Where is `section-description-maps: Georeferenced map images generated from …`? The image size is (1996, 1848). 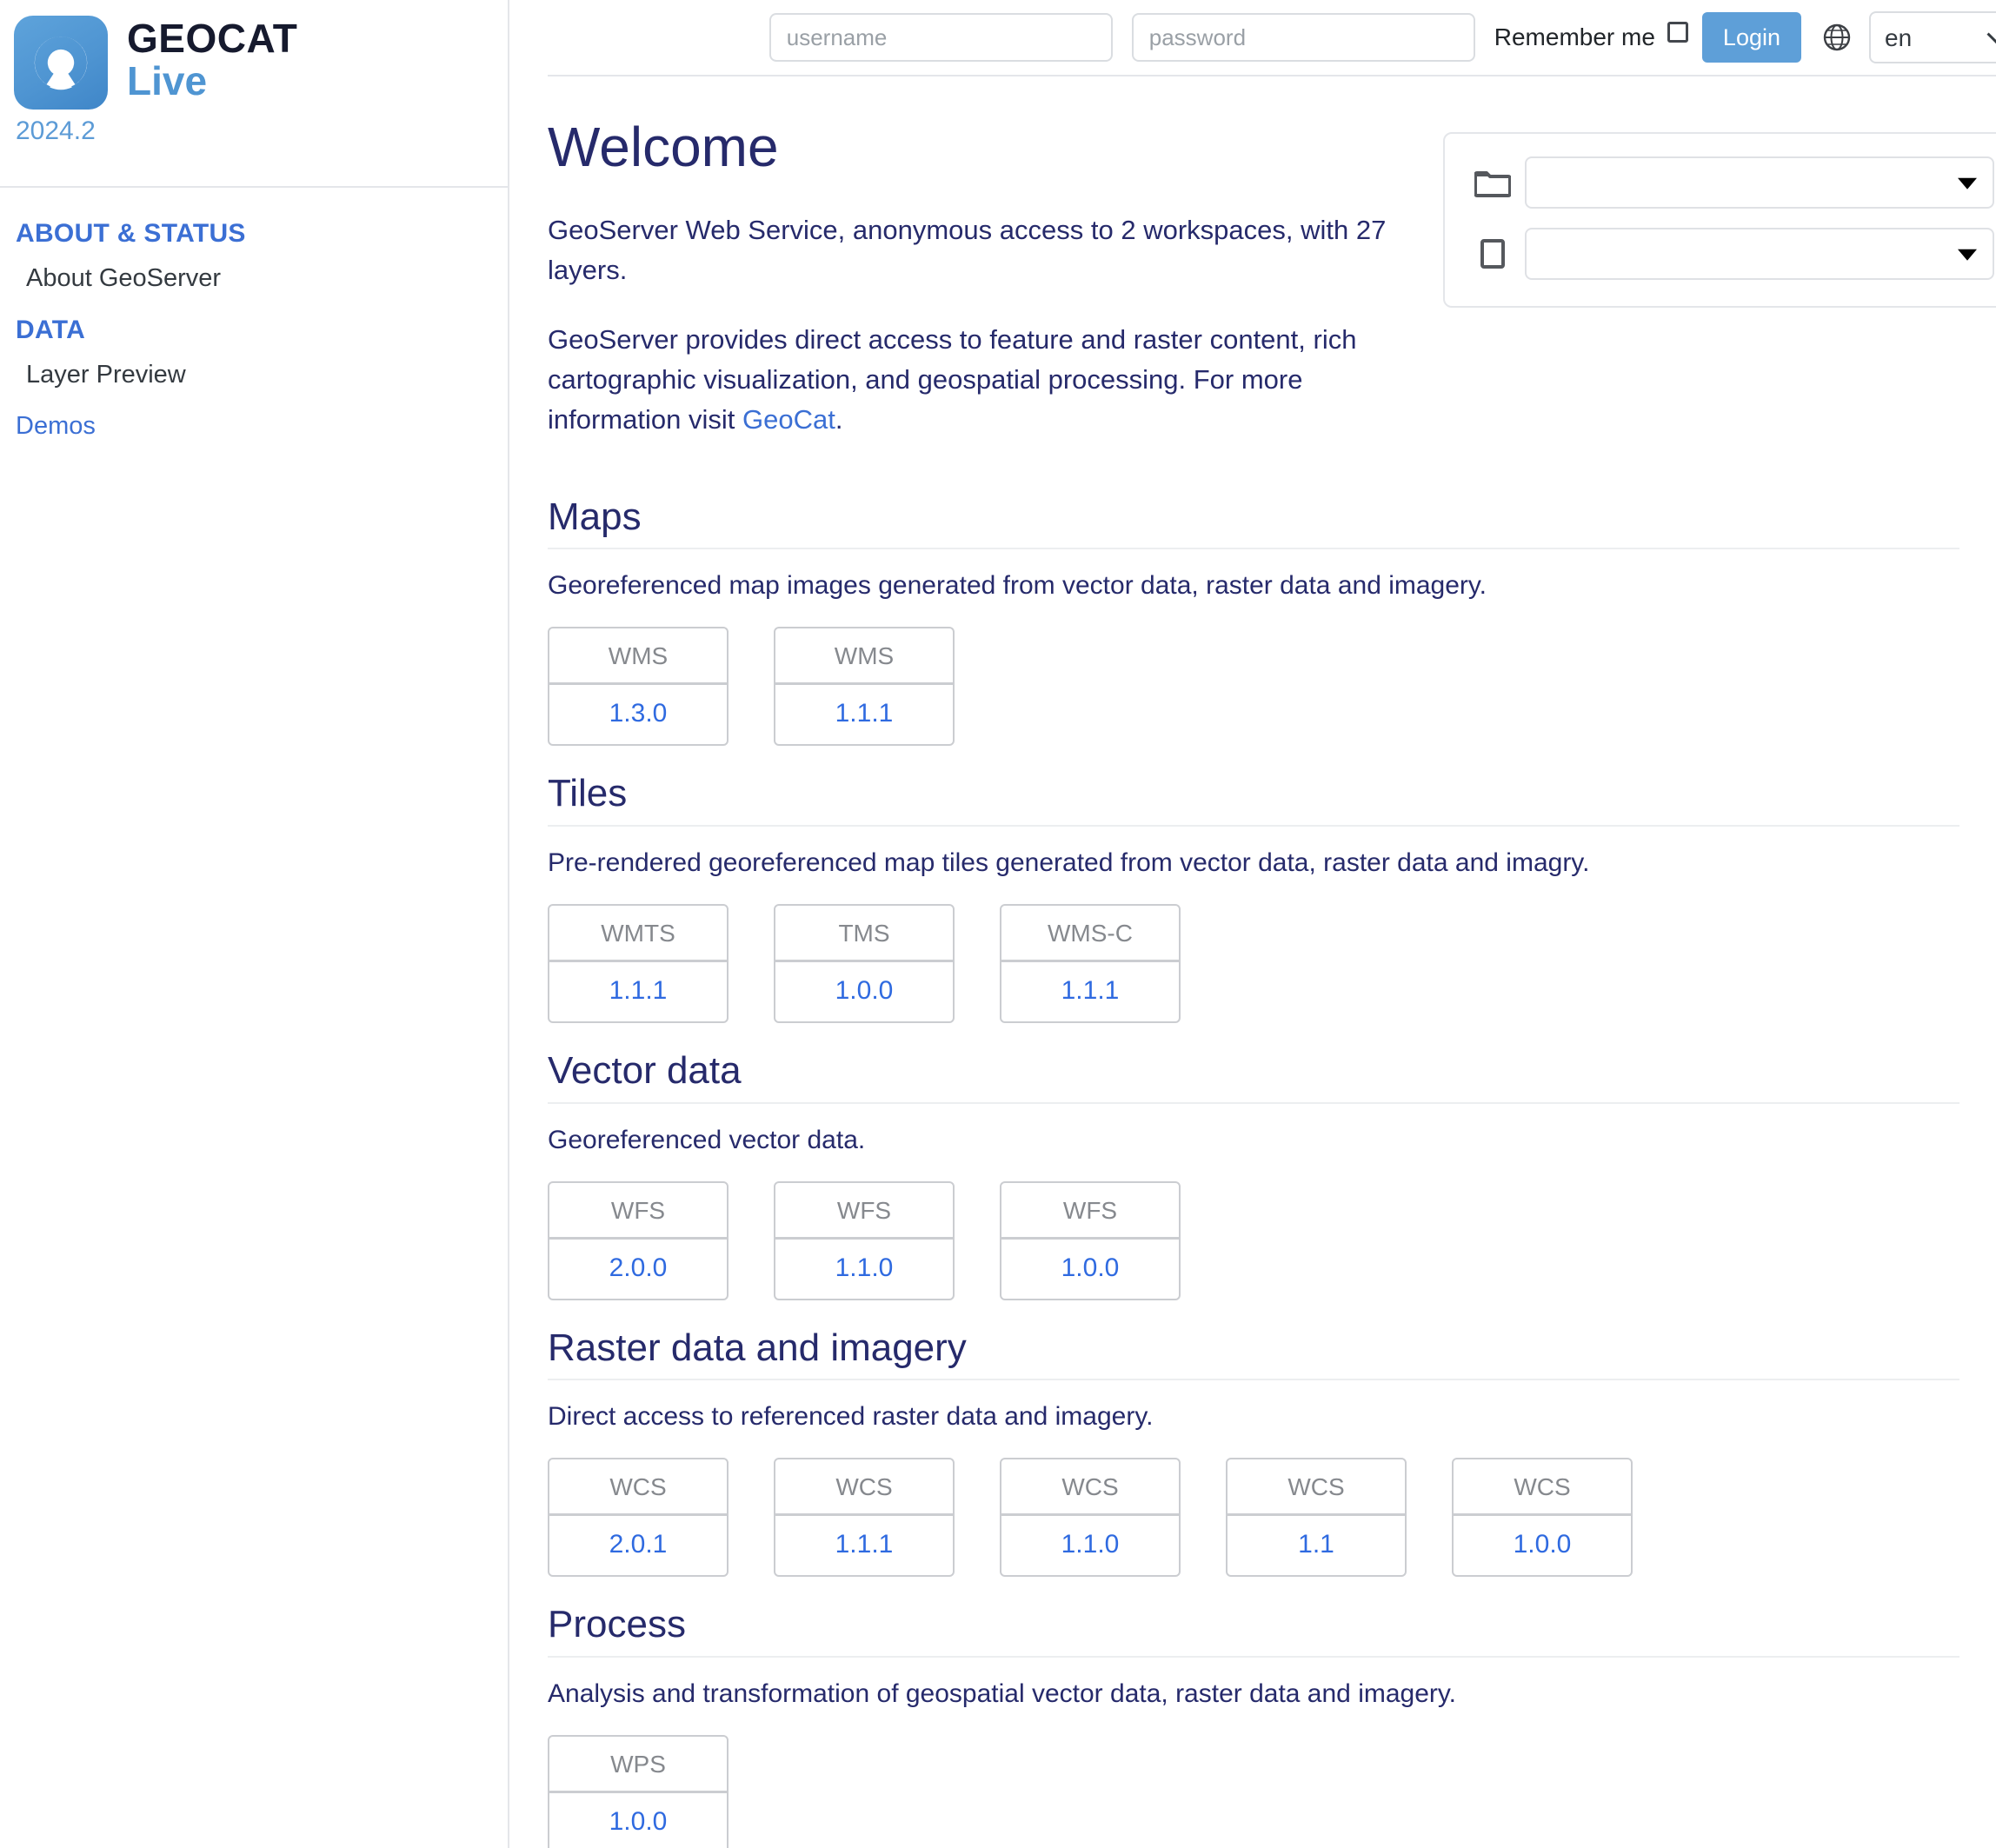 section-description-maps: Georeferenced map images generated from … is located at coordinates (1017, 586).